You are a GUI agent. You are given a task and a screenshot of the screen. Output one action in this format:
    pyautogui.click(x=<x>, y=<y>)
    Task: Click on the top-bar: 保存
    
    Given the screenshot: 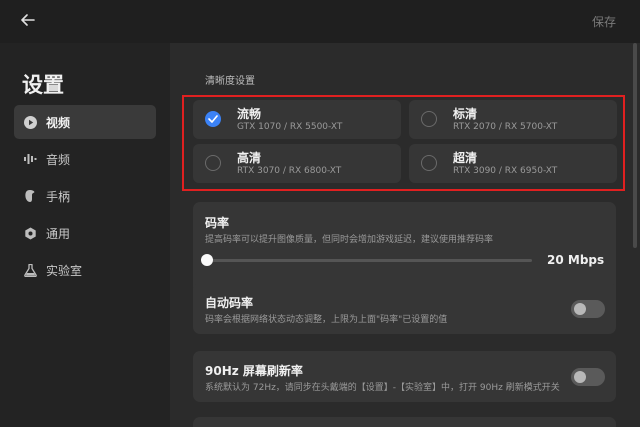 What is the action you would take?
    pyautogui.click(x=320, y=21)
    